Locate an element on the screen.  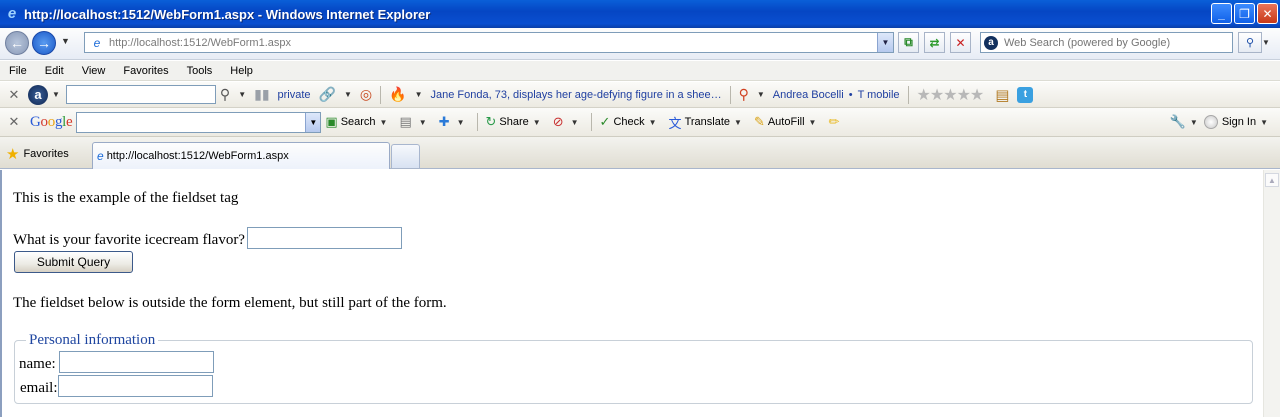
magnifier-dropdown: ▼ is located at coordinates (242, 94).